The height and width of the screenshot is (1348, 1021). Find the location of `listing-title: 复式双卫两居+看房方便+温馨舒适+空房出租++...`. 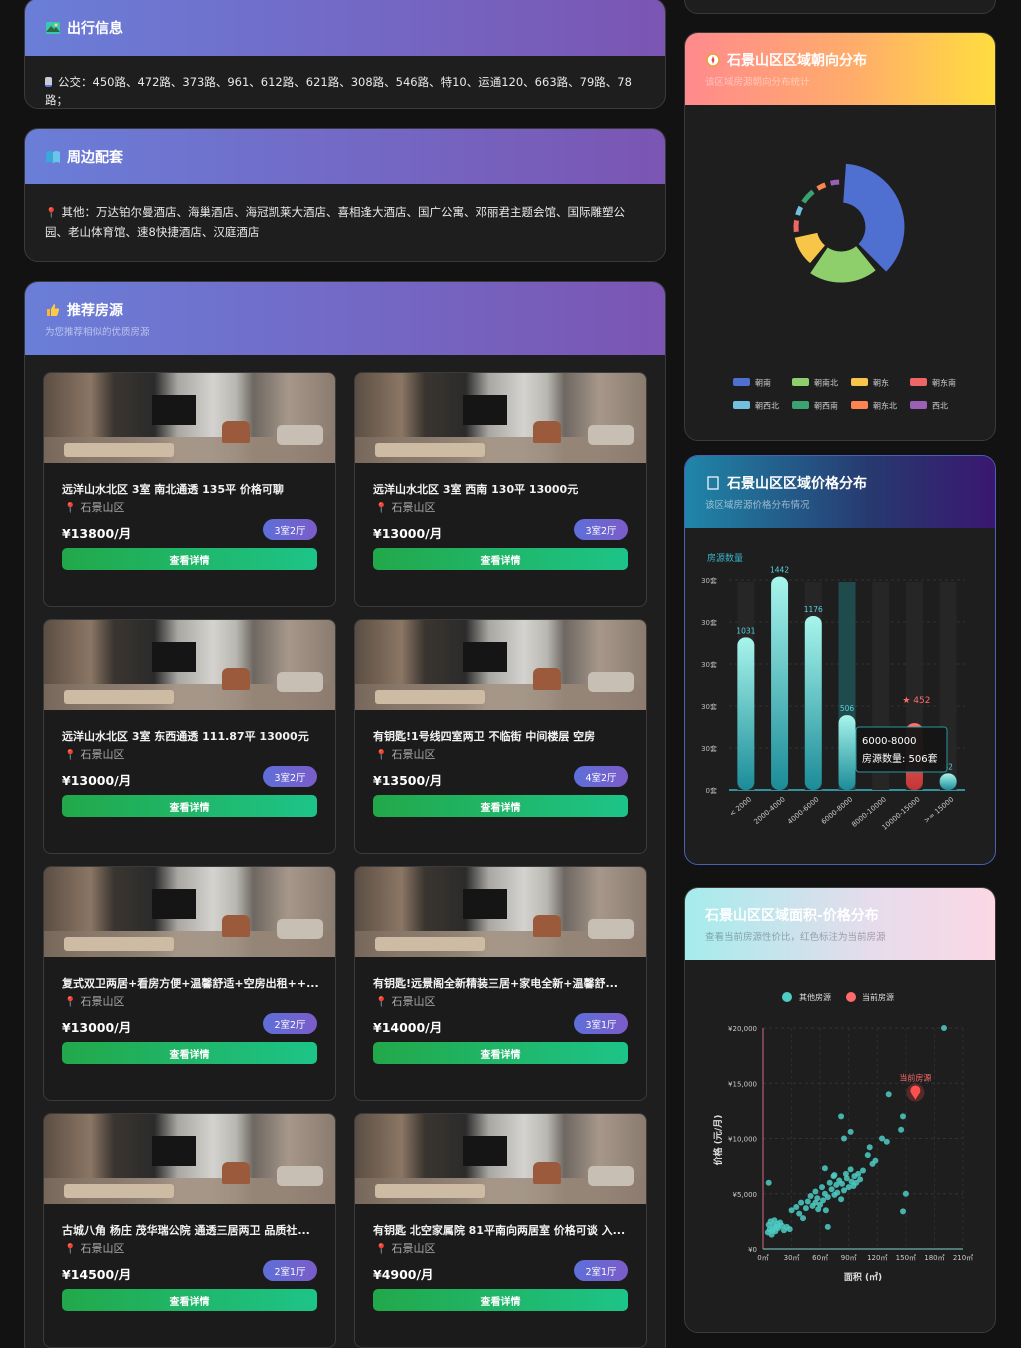

listing-title: 复式双卫两居+看房方便+温馨舒适+空房出租++... is located at coordinates (192, 983).